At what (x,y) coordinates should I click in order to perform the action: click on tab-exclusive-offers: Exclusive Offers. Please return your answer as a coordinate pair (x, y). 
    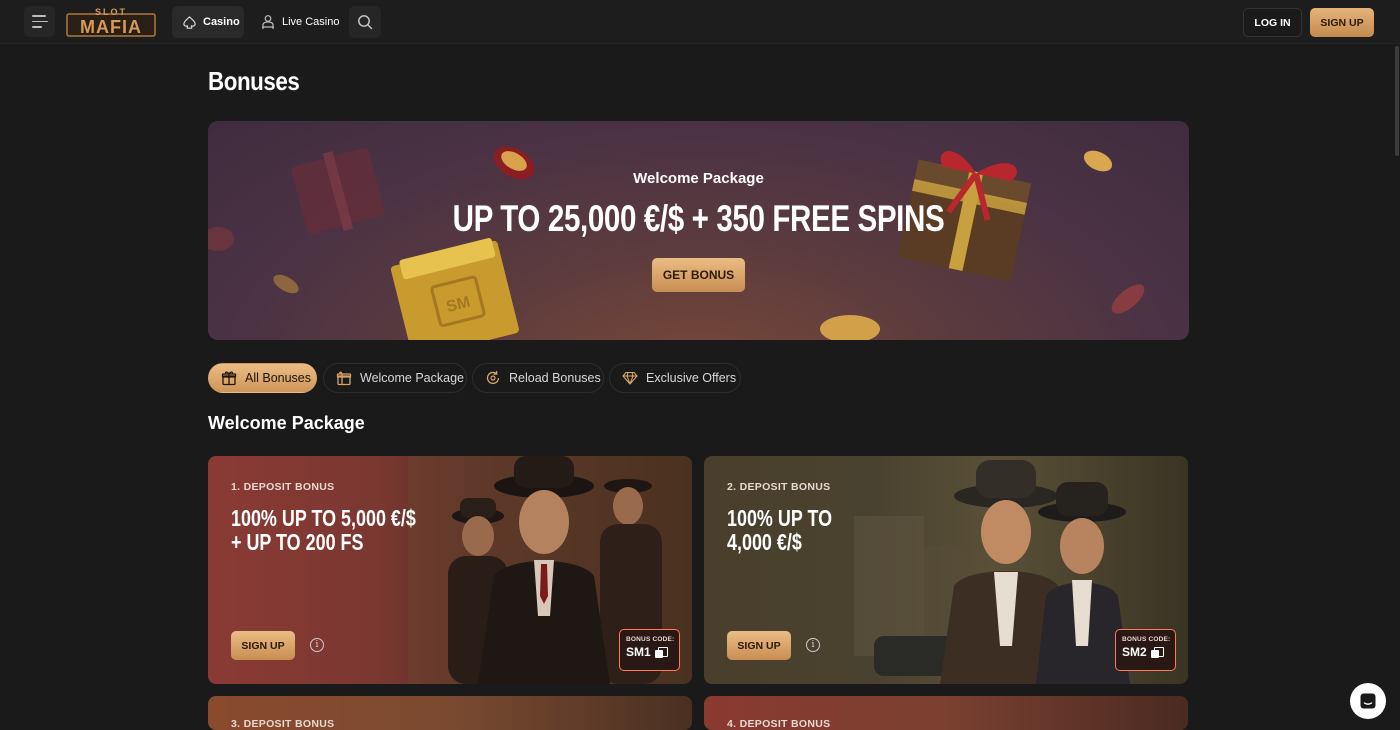
    Looking at the image, I should click on (675, 378).